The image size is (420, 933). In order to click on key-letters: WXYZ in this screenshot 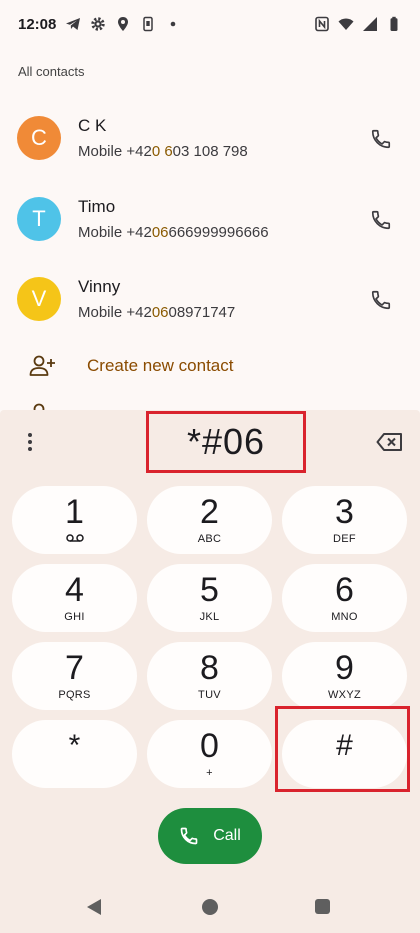, I will do `click(344, 695)`.